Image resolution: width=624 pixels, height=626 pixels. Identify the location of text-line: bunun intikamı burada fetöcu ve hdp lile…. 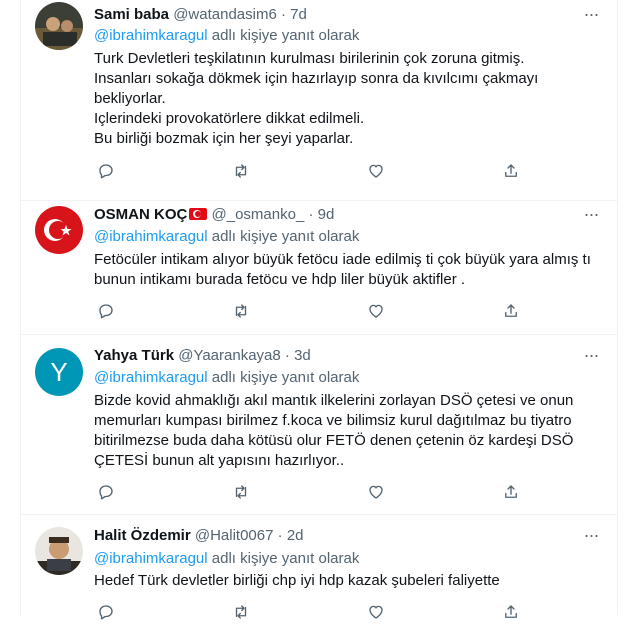
(280, 279).